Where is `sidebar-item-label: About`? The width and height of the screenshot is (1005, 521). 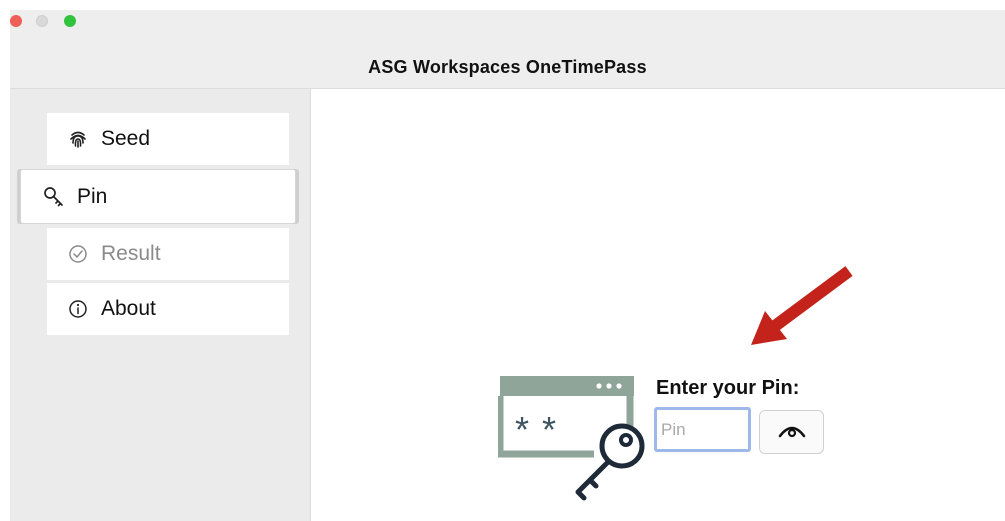
sidebar-item-label: About is located at coordinates (128, 308).